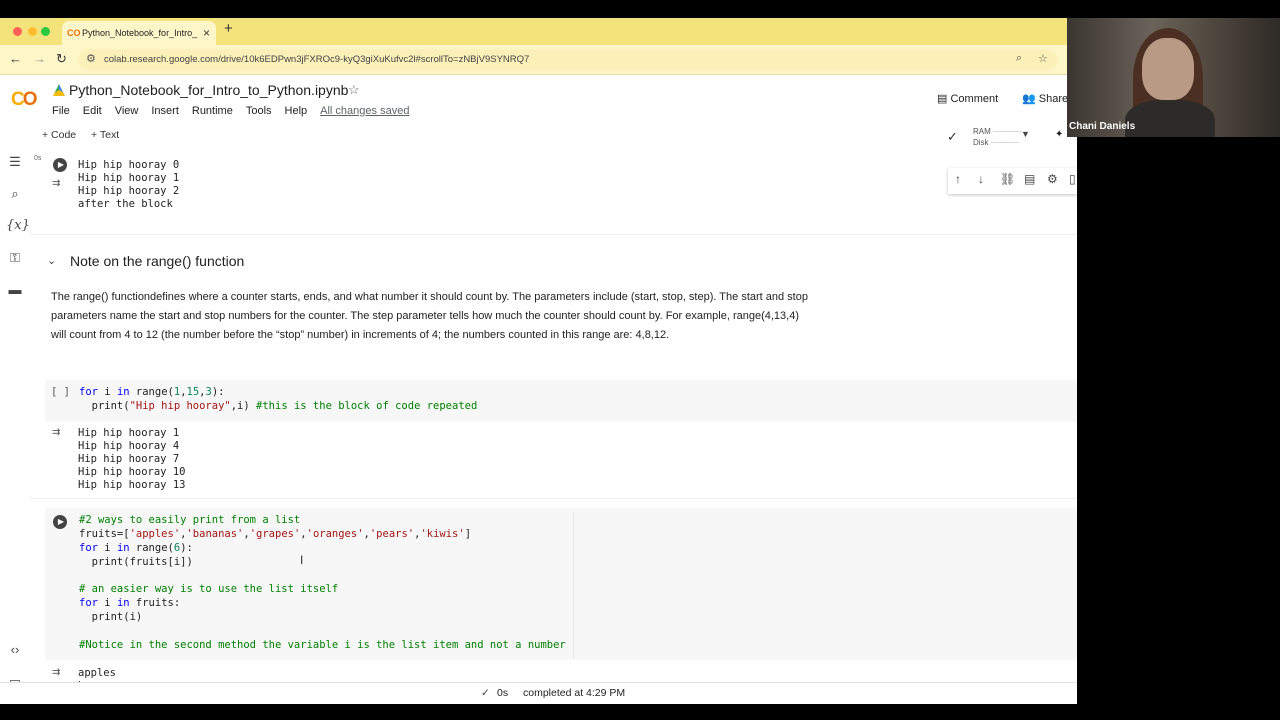 This screenshot has width=1280, height=720. What do you see at coordinates (111, 617) in the screenshot?
I see `code-line: print(i)` at bounding box center [111, 617].